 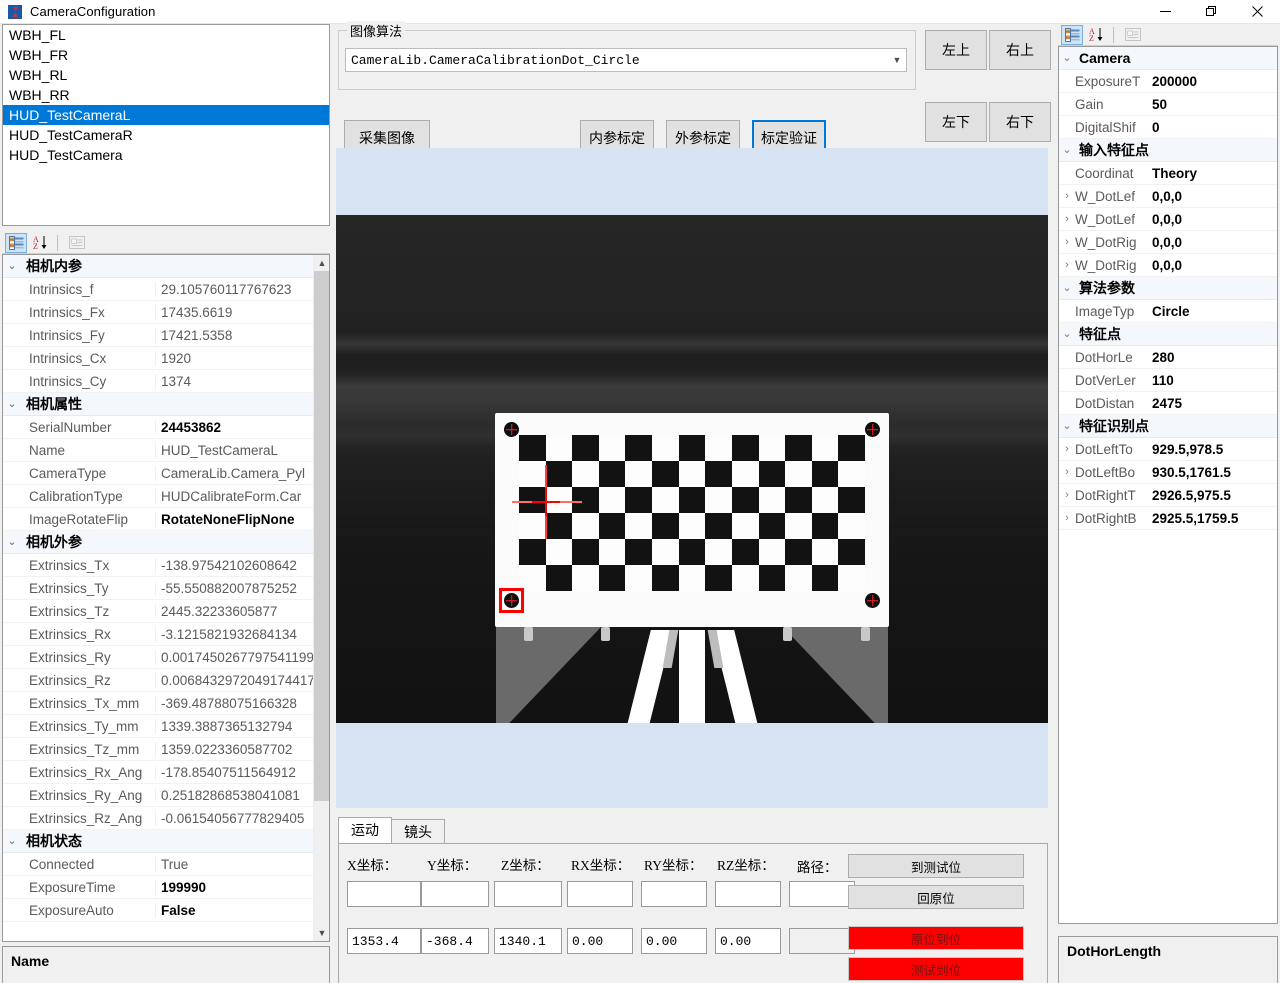 I want to click on input-x-target, so click(x=384, y=894).